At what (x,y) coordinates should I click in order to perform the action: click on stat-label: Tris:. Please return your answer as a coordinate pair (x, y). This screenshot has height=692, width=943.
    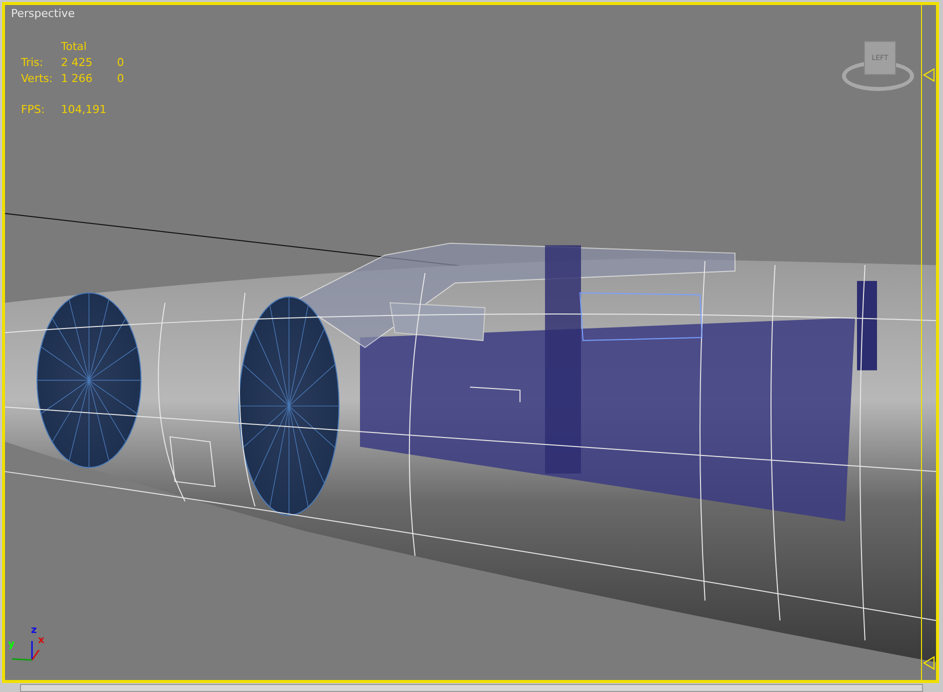
    Looking at the image, I should click on (32, 62).